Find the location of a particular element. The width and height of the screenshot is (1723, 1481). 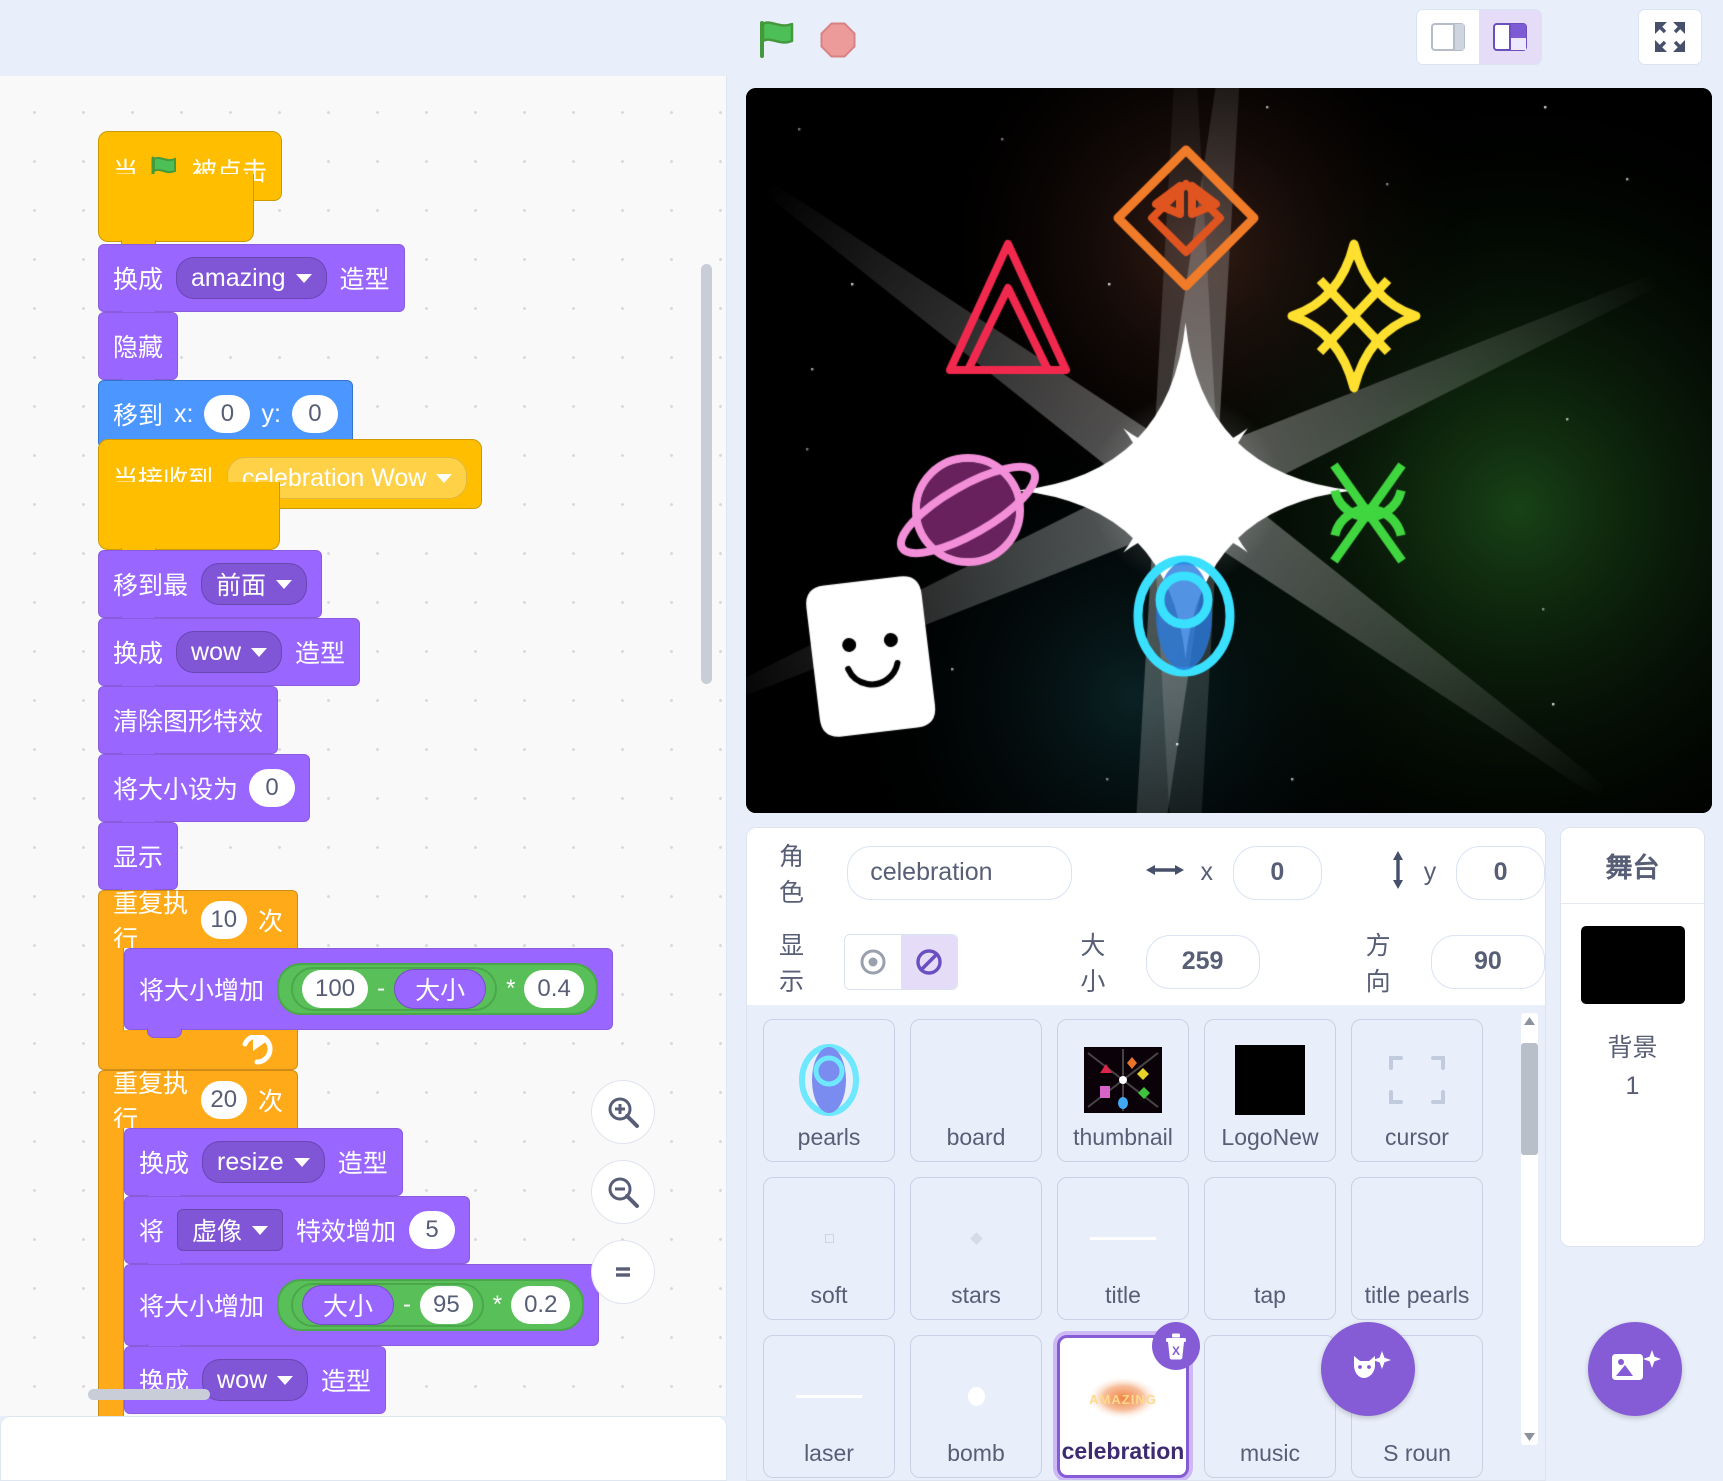

block-label: 重复执行 is located at coordinates (151, 921).